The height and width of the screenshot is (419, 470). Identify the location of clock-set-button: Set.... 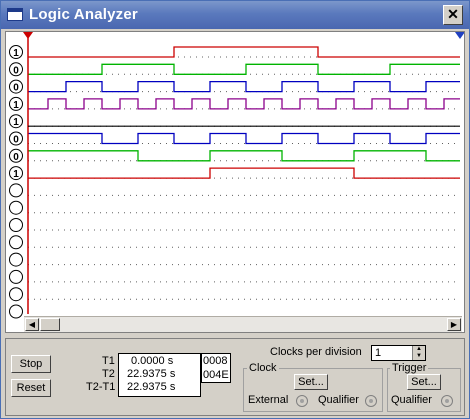
(311, 382).